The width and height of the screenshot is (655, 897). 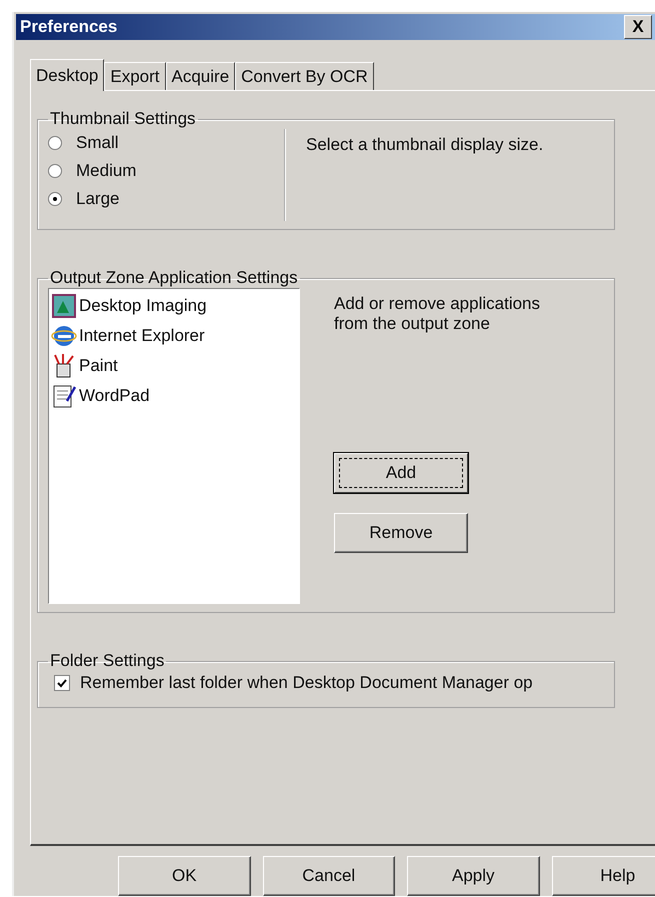 I want to click on hint-text: Select a thumbnail display size., so click(x=424, y=145).